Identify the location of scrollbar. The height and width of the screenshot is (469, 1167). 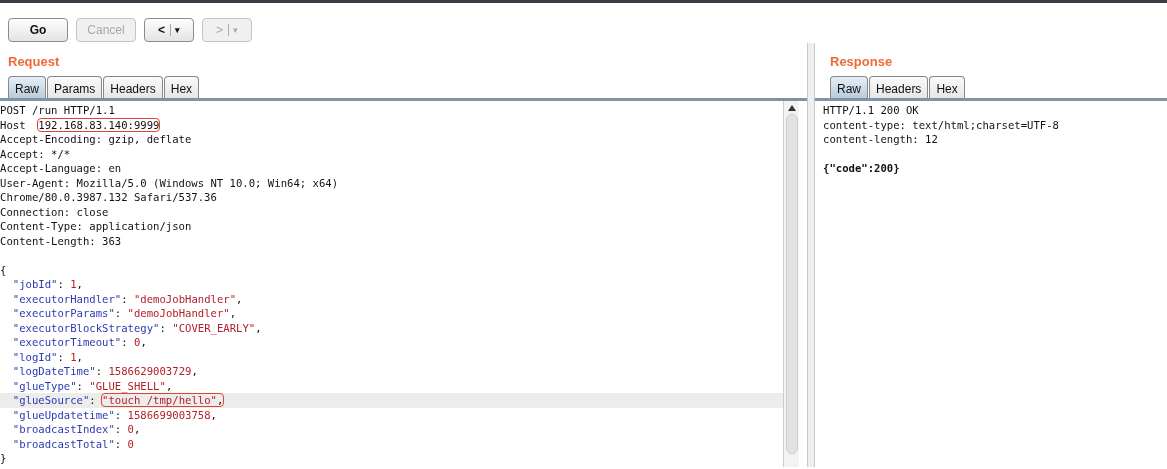
(791, 284).